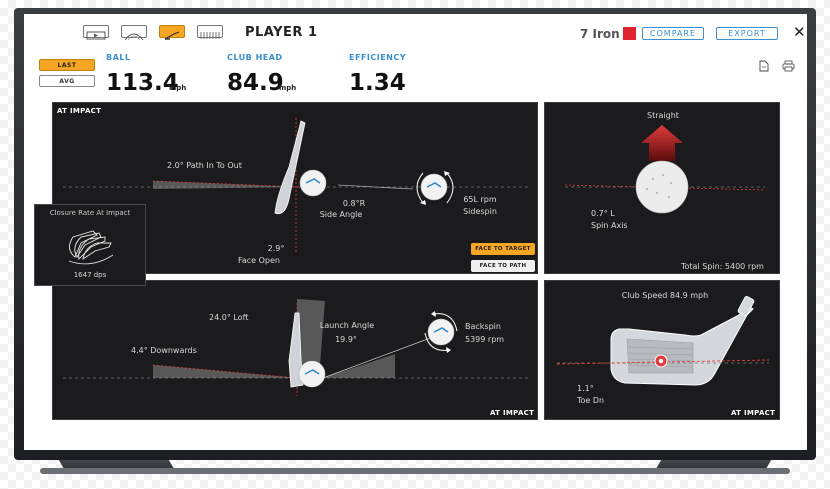 Image resolution: width=830 pixels, height=489 pixels. I want to click on top-bar: PLAYER 1 7 Iron COMPARE EXPORT ✕, so click(415, 32).